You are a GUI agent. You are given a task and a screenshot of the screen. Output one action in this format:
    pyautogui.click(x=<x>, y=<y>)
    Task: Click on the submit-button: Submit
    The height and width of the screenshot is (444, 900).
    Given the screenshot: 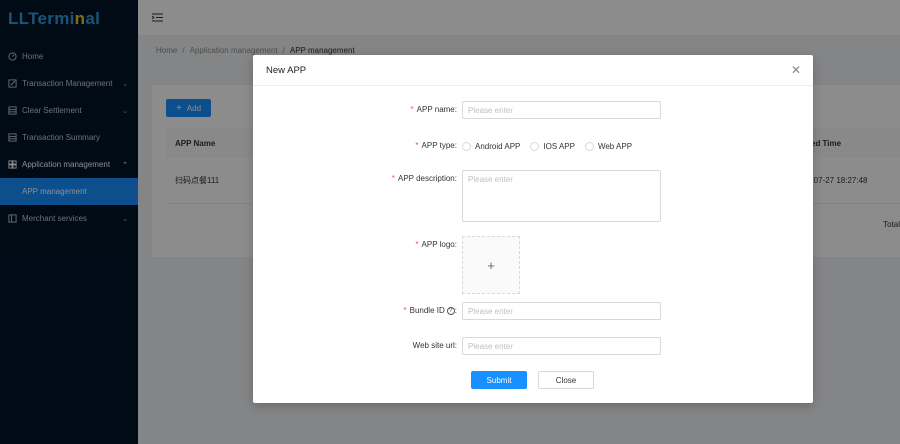 What is the action you would take?
    pyautogui.click(x=499, y=380)
    